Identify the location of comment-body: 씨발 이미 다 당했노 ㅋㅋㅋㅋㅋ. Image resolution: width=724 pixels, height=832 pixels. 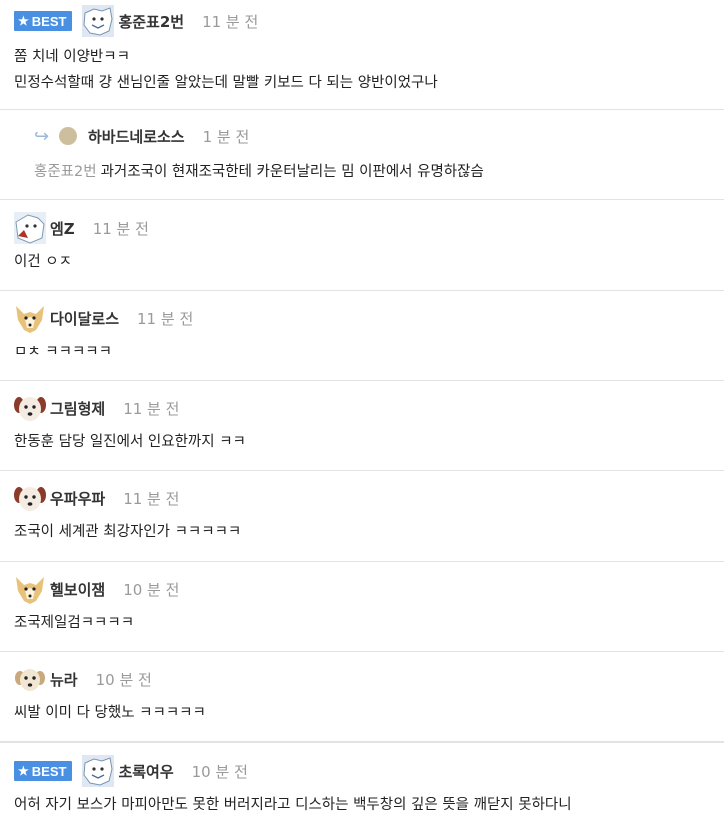
(369, 713).